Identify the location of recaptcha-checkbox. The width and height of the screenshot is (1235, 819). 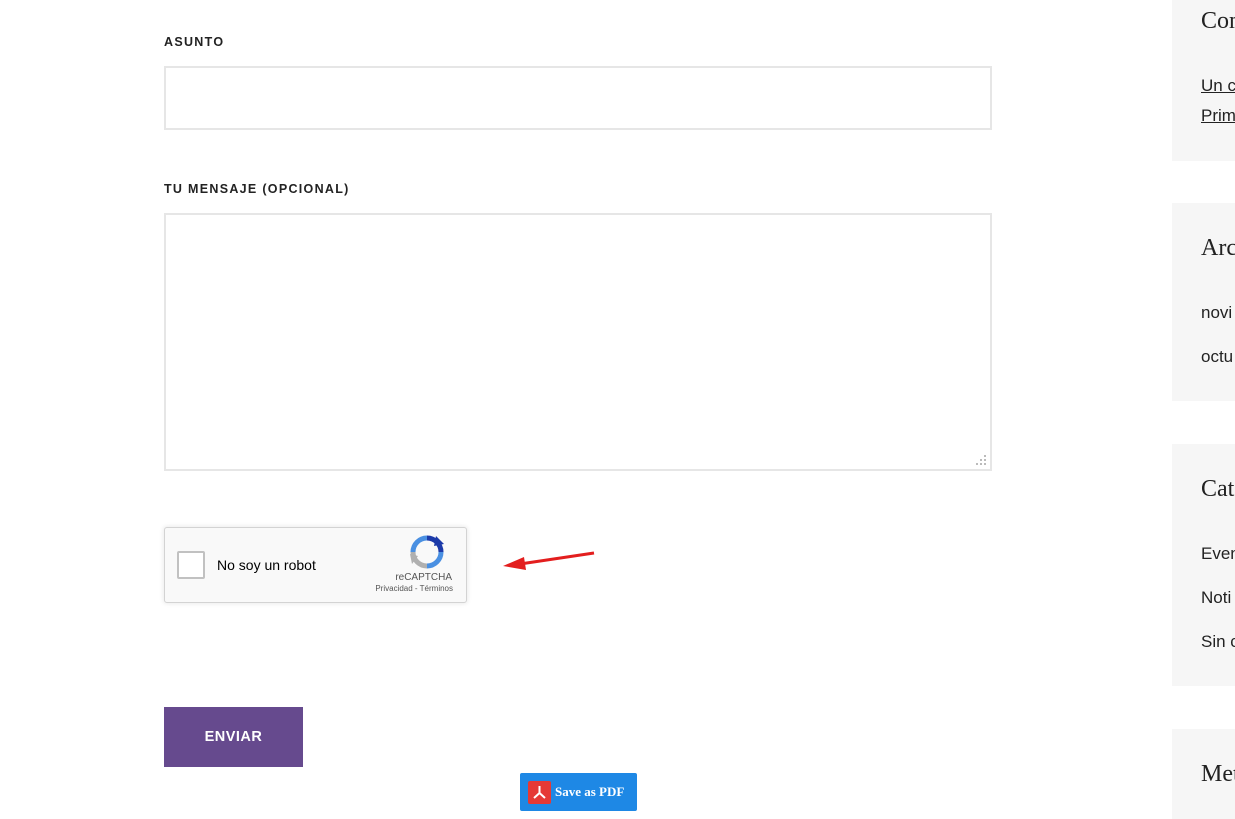
(191, 565).